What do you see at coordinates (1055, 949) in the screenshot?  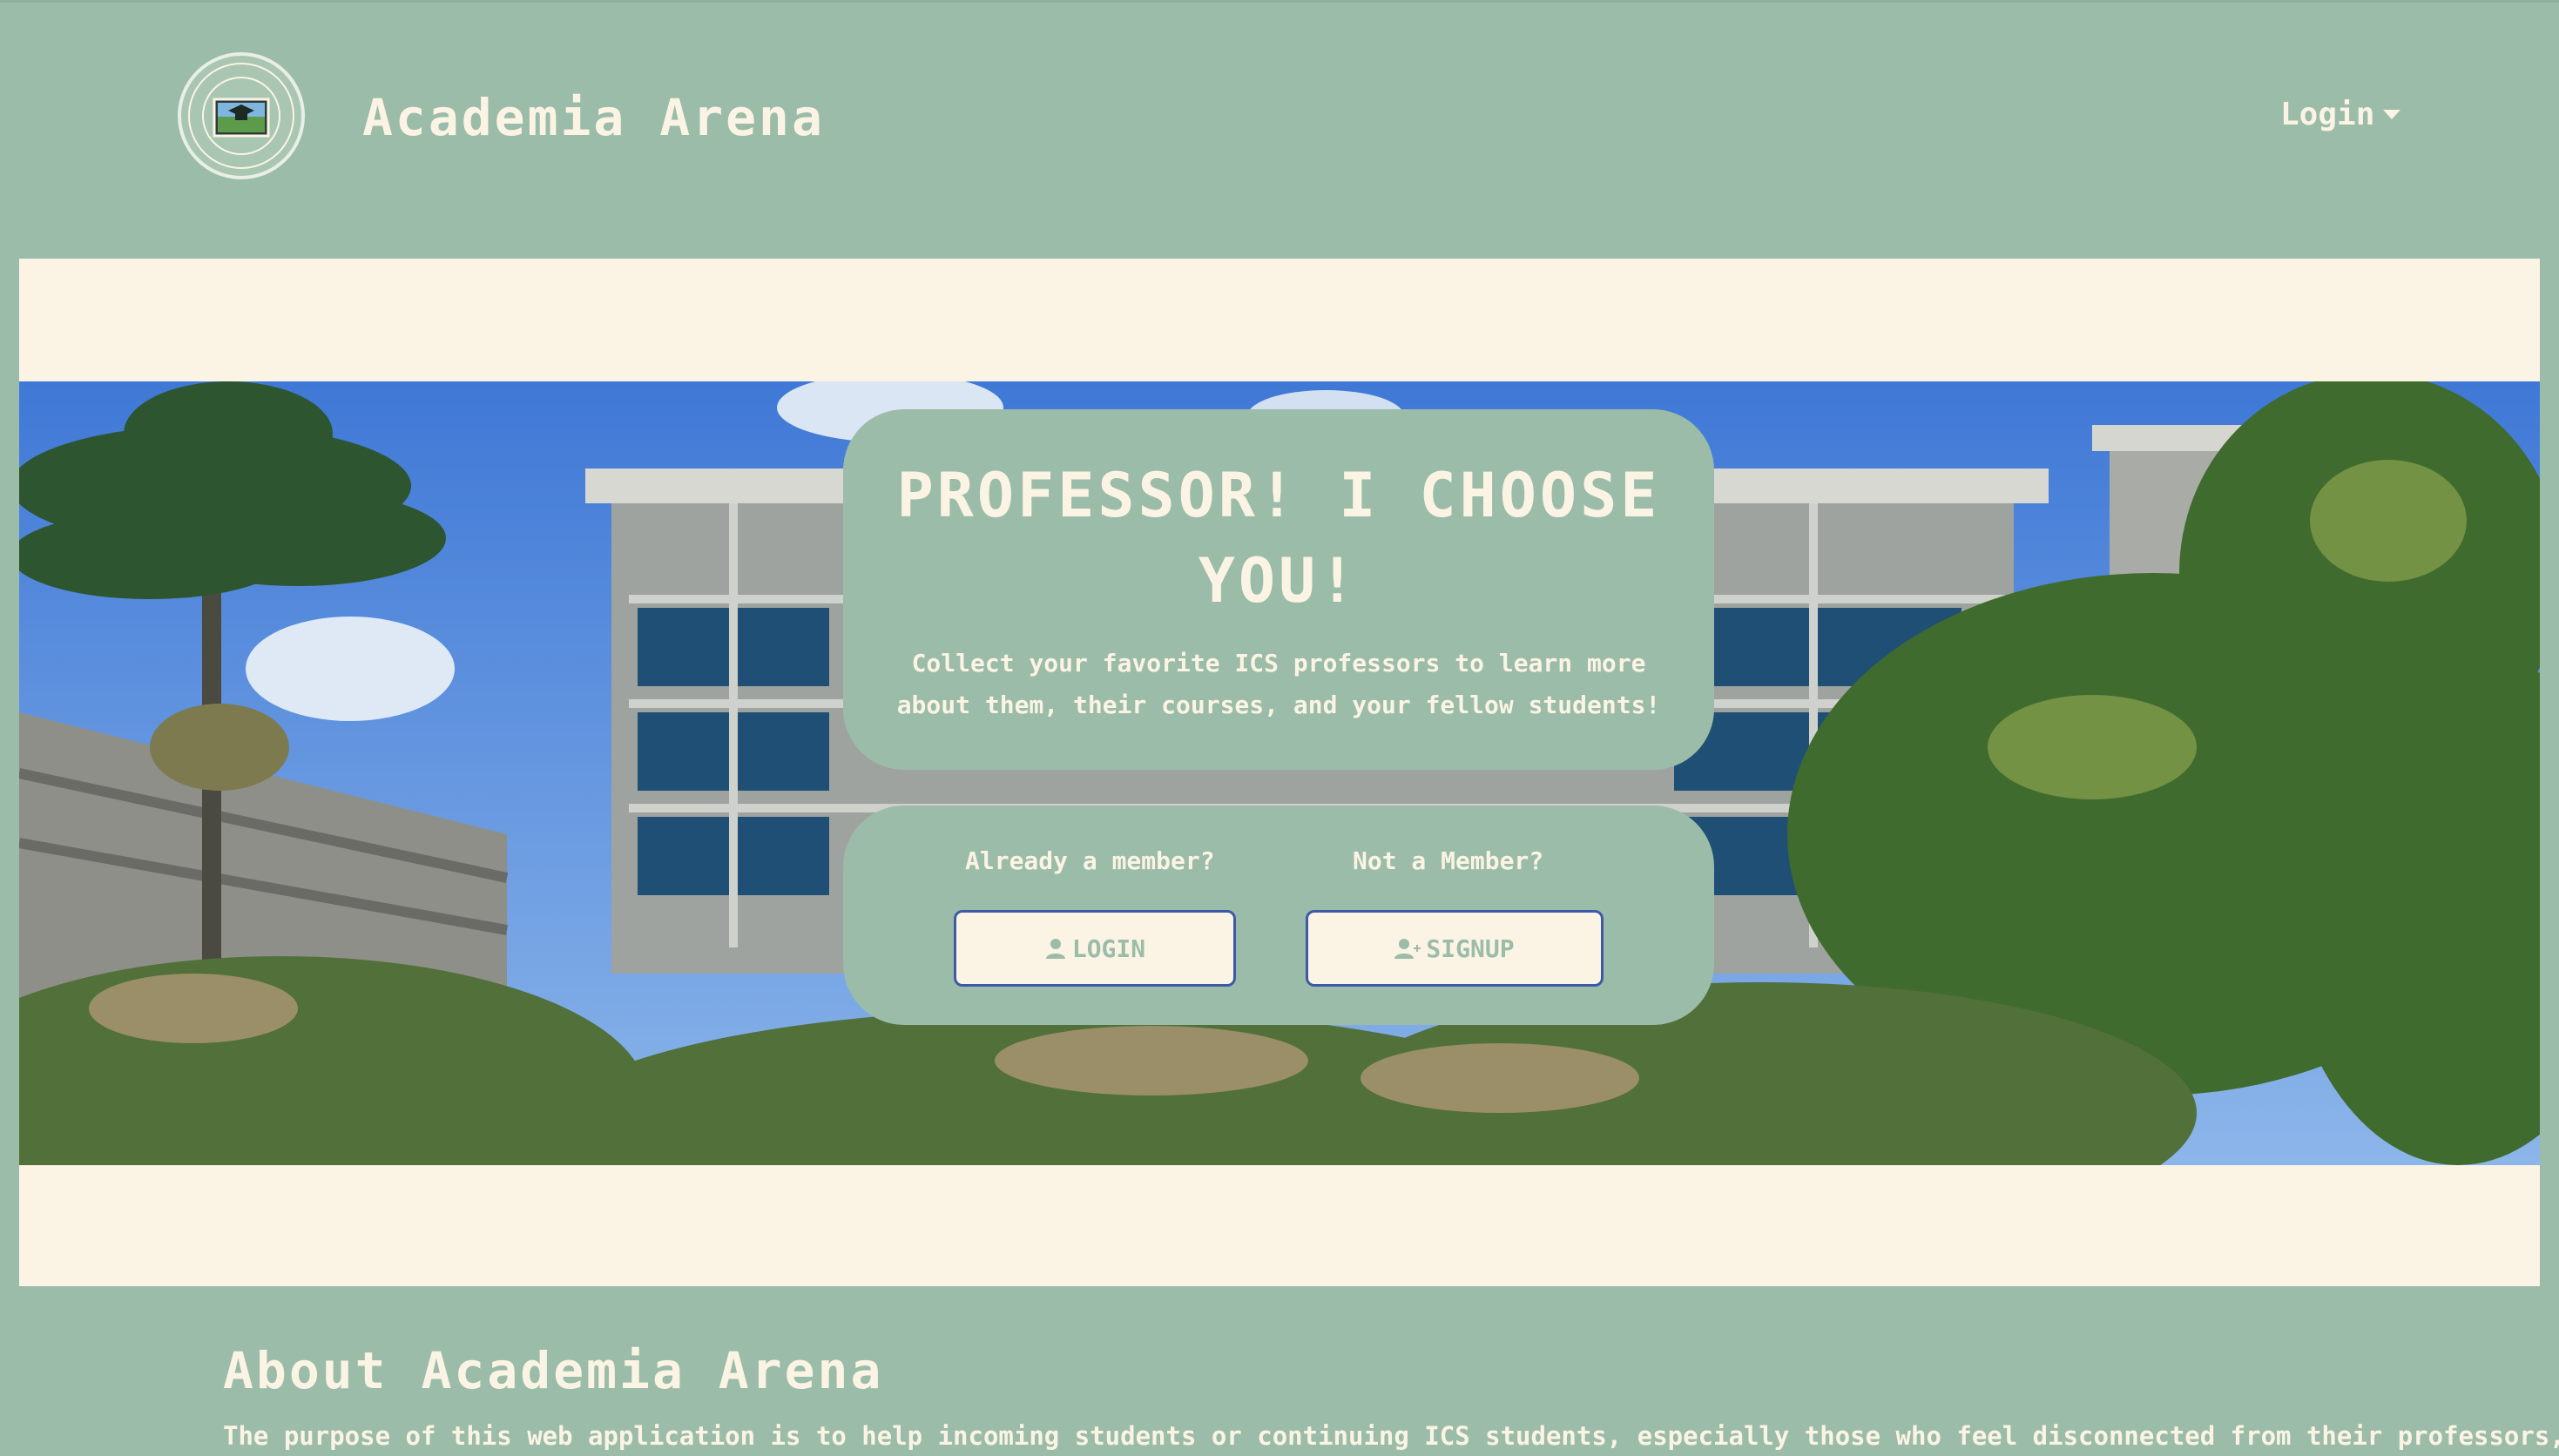 I see `user-icon` at bounding box center [1055, 949].